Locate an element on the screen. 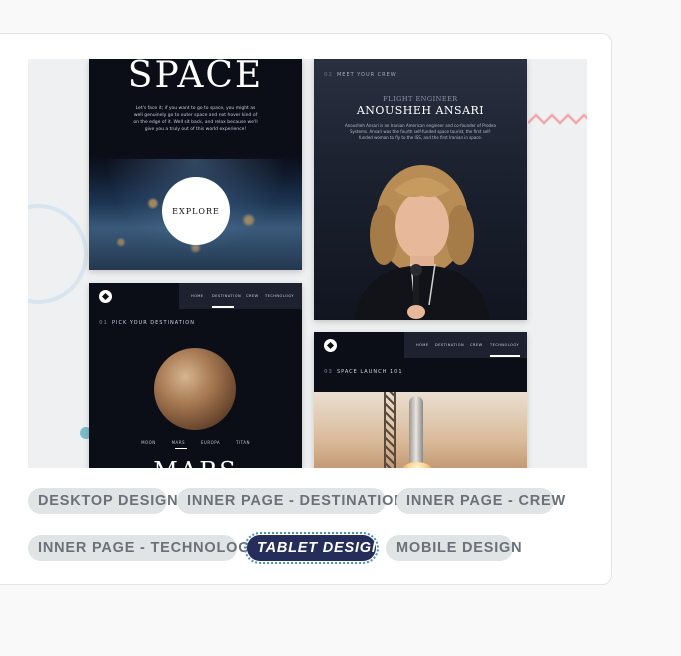  tag-mobile-design: MOBILE DESIGN is located at coordinates (454, 548).